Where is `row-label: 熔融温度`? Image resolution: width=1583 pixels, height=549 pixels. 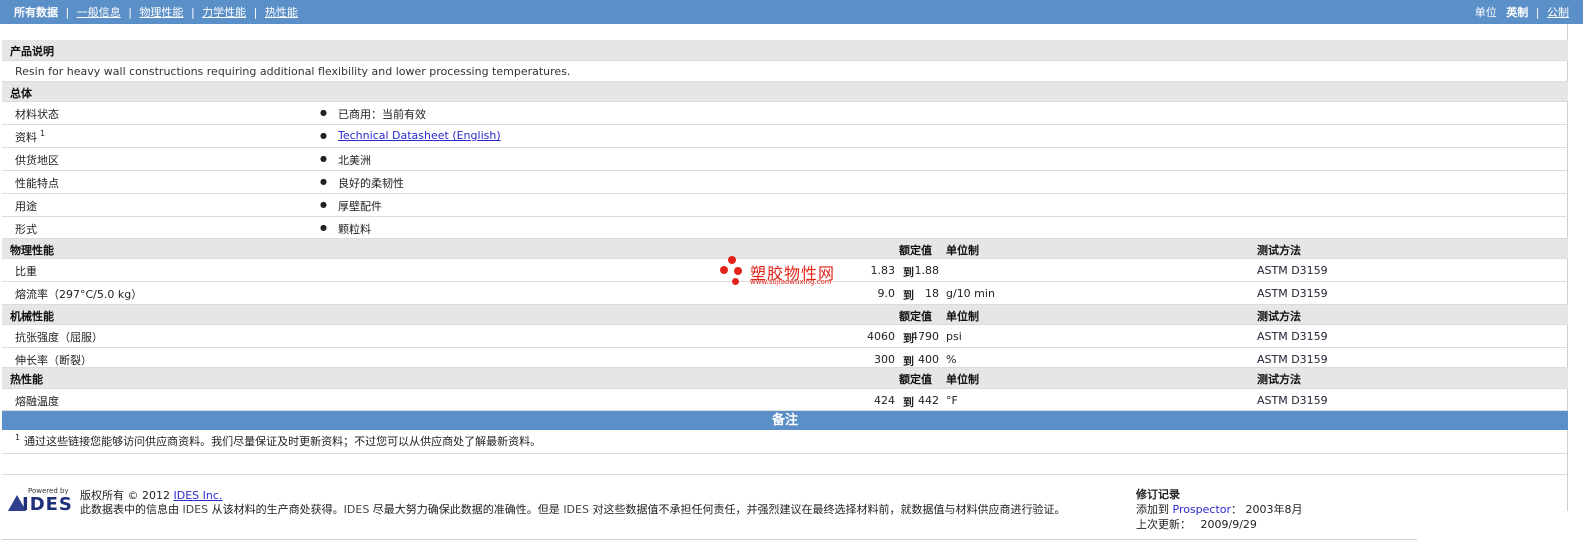 row-label: 熔融温度 is located at coordinates (37, 401).